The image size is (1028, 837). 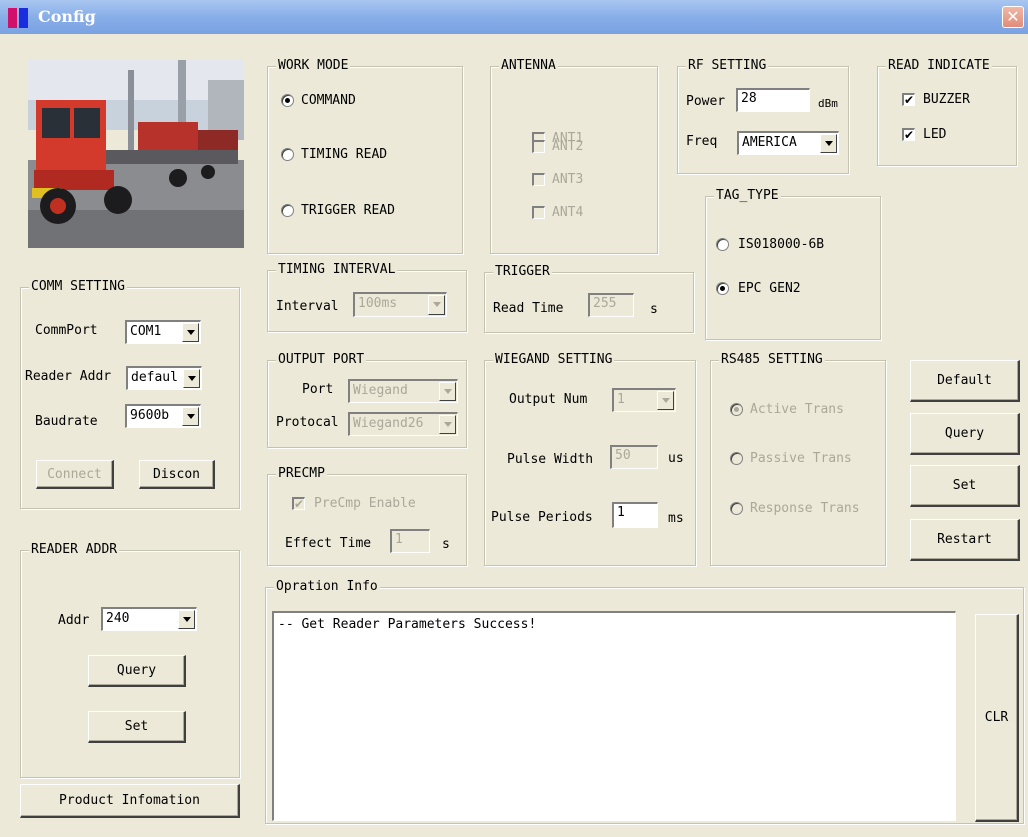 I want to click on pulse-periods-unit: ms, so click(x=676, y=518).